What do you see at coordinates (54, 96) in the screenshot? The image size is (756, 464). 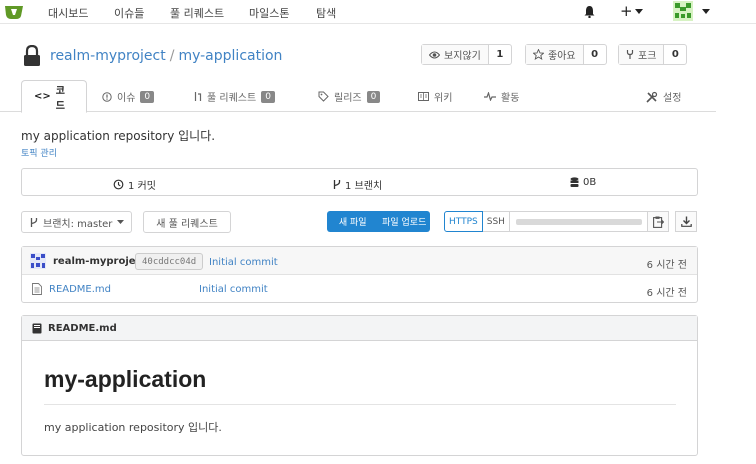 I see `tab-code: <> 코드` at bounding box center [54, 96].